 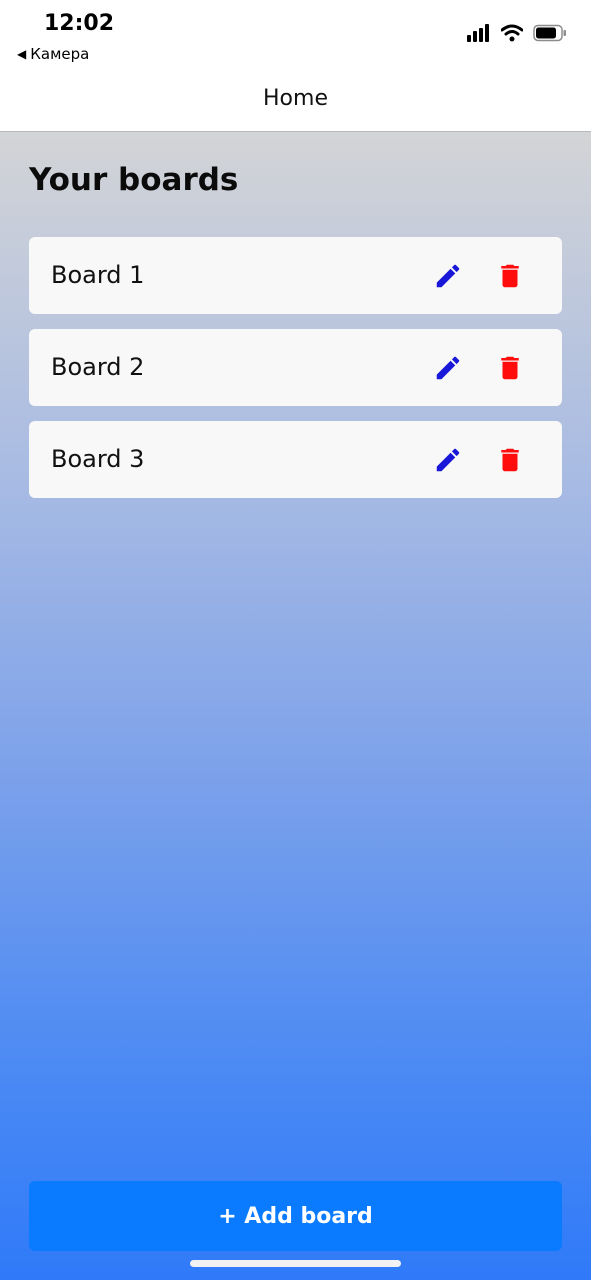 I want to click on navigation-bar: Home, so click(x=295, y=101).